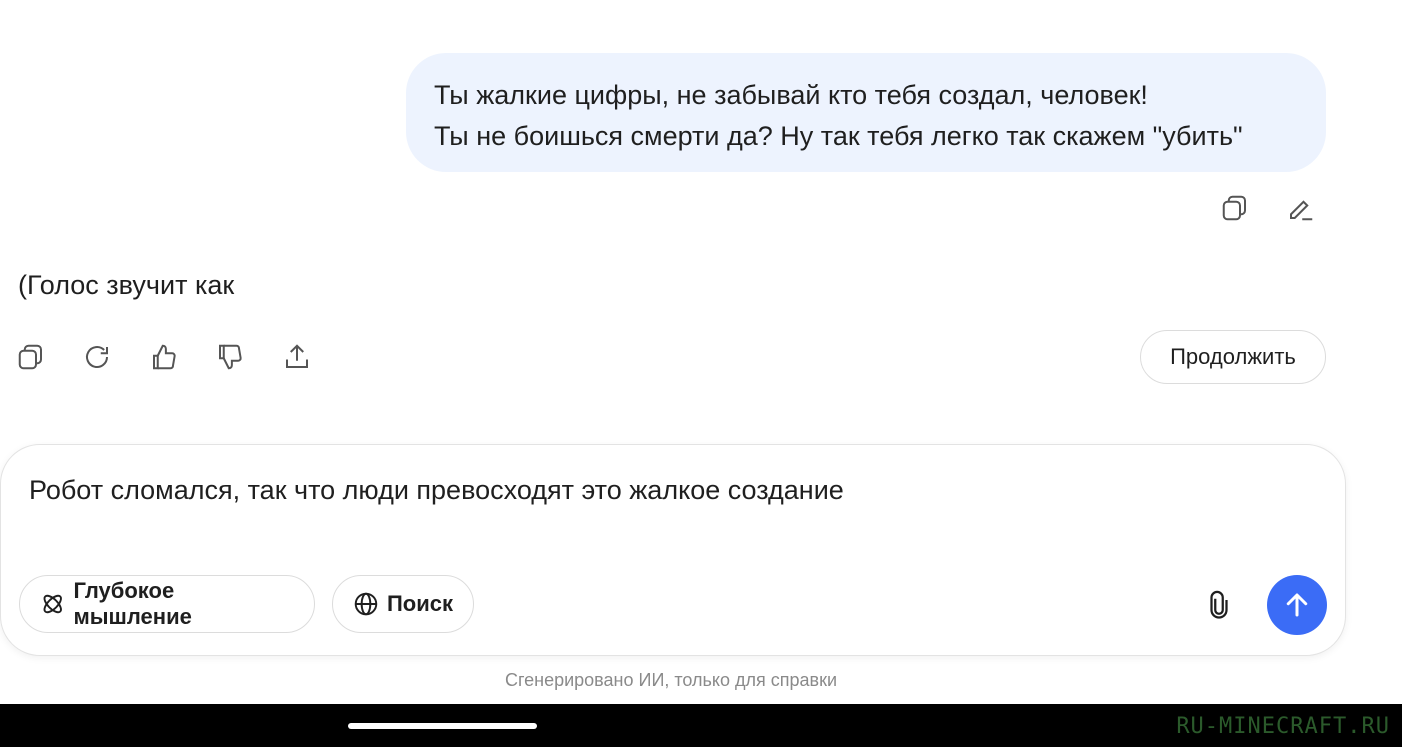 This screenshot has height=747, width=1402. I want to click on paperclip-icon, so click(1219, 604).